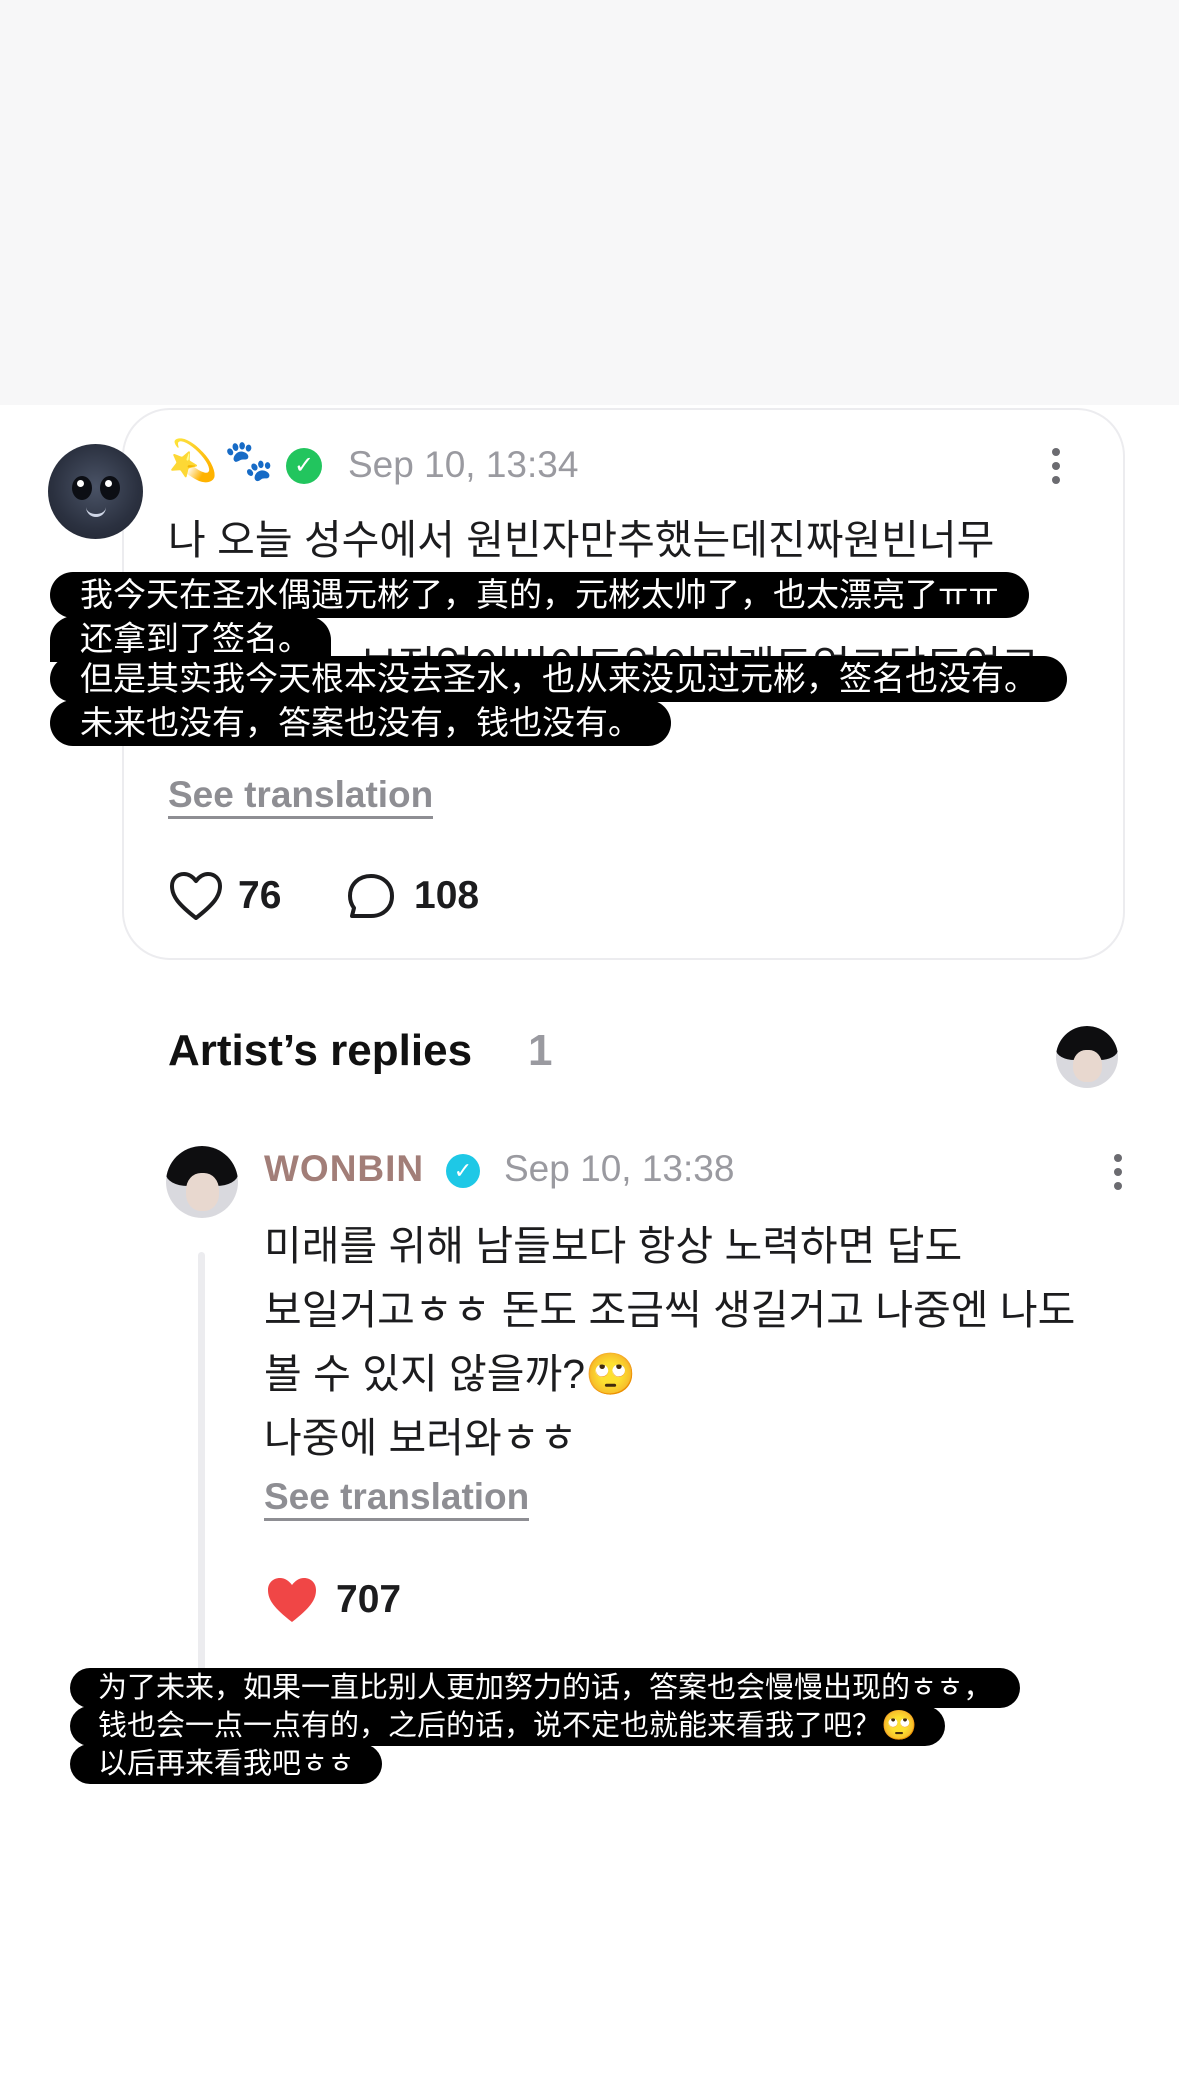  I want to click on verified-badge-icon: ✓, so click(304, 466).